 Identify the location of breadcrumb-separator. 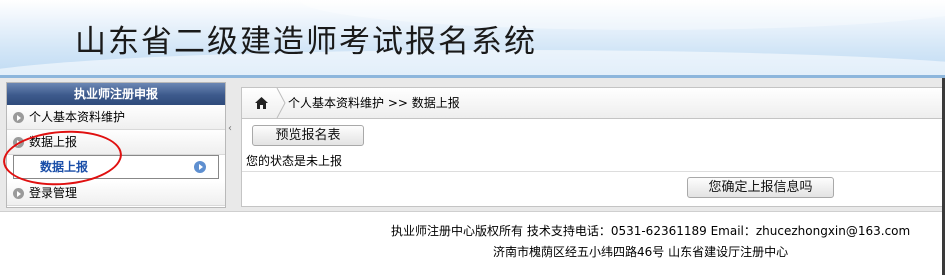
(281, 103).